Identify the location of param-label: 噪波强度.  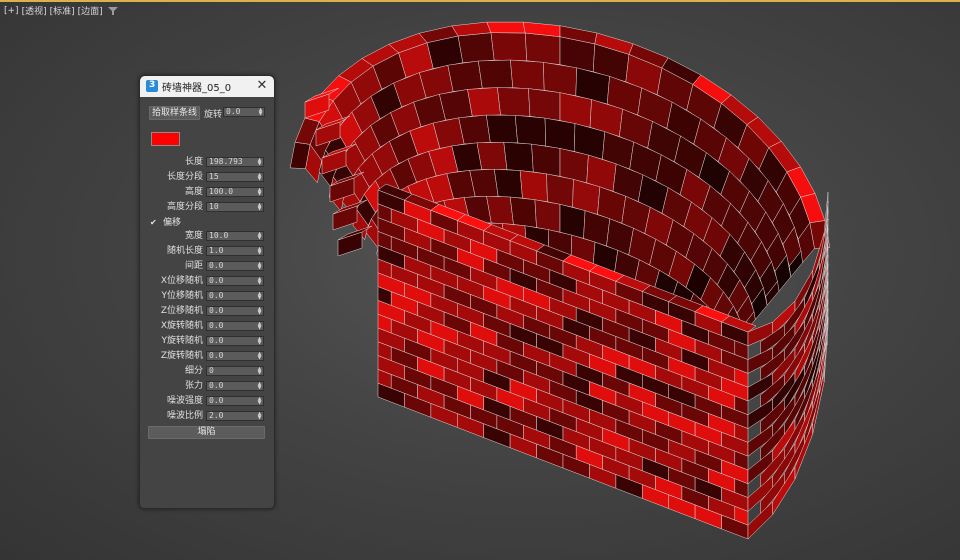
(184, 401).